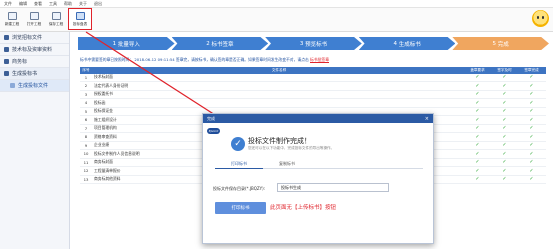 This screenshot has width=553, height=249. I want to click on open-project-button: 打开工程, so click(34, 19).